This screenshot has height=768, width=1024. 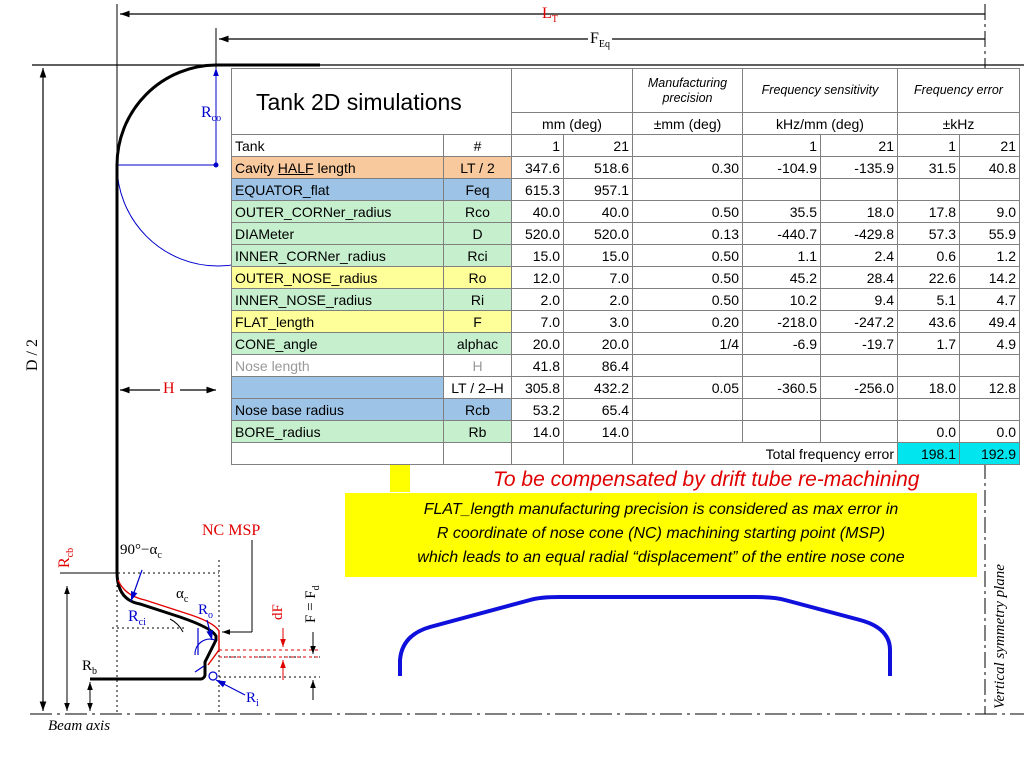 I want to click on table-row: Nose base radius Rcb 53.2 65.4, so click(x=625, y=409).